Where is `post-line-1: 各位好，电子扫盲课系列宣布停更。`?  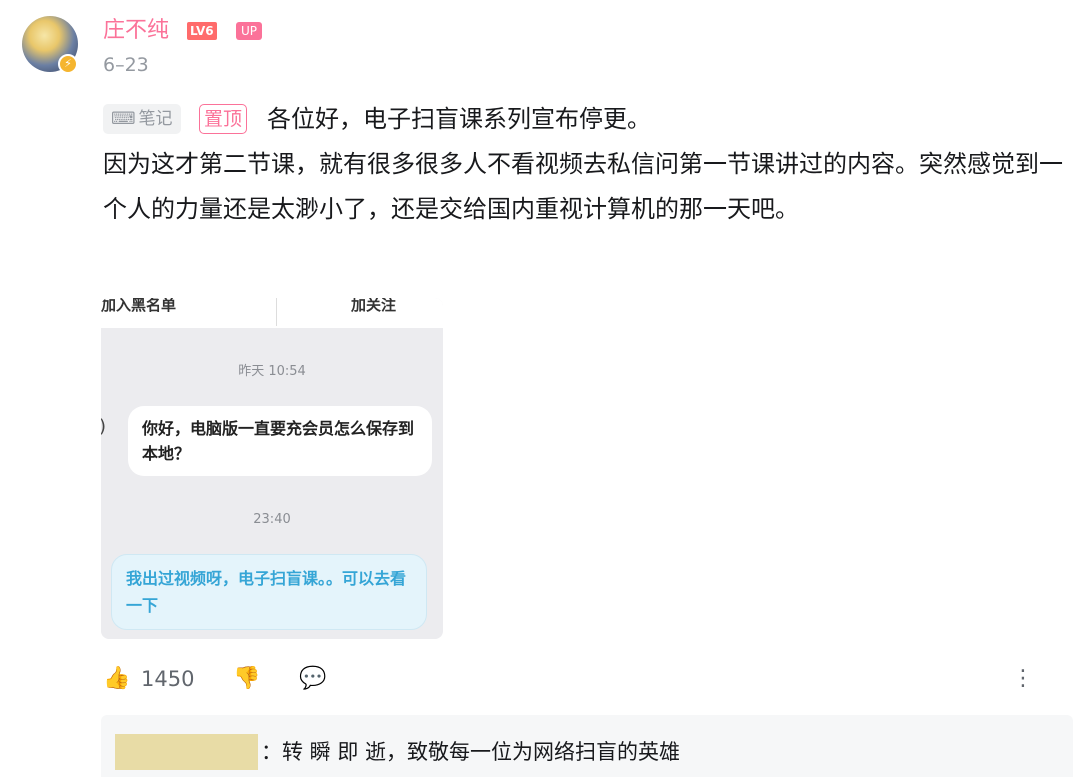 post-line-1: 各位好，电子扫盲课系列宣布停更。 is located at coordinates (459, 119).